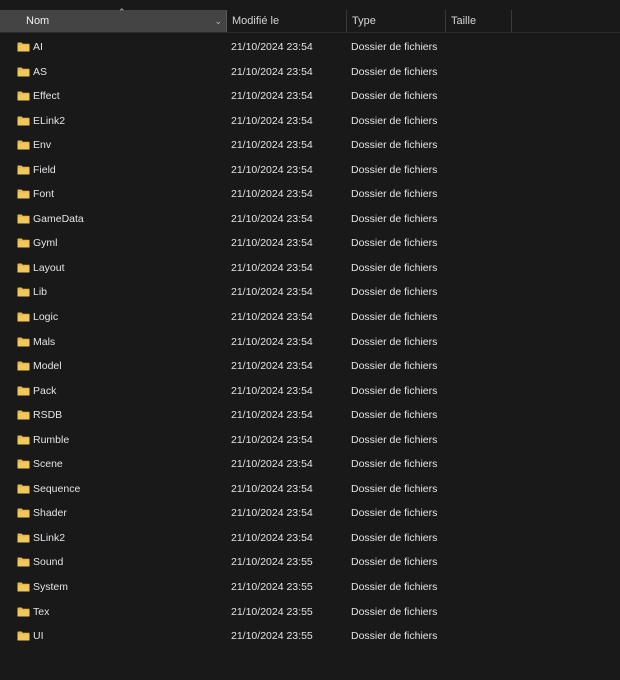 The height and width of the screenshot is (680, 620). Describe the element at coordinates (464, 21) in the screenshot. I see `column-header-size-label: Taille` at that location.